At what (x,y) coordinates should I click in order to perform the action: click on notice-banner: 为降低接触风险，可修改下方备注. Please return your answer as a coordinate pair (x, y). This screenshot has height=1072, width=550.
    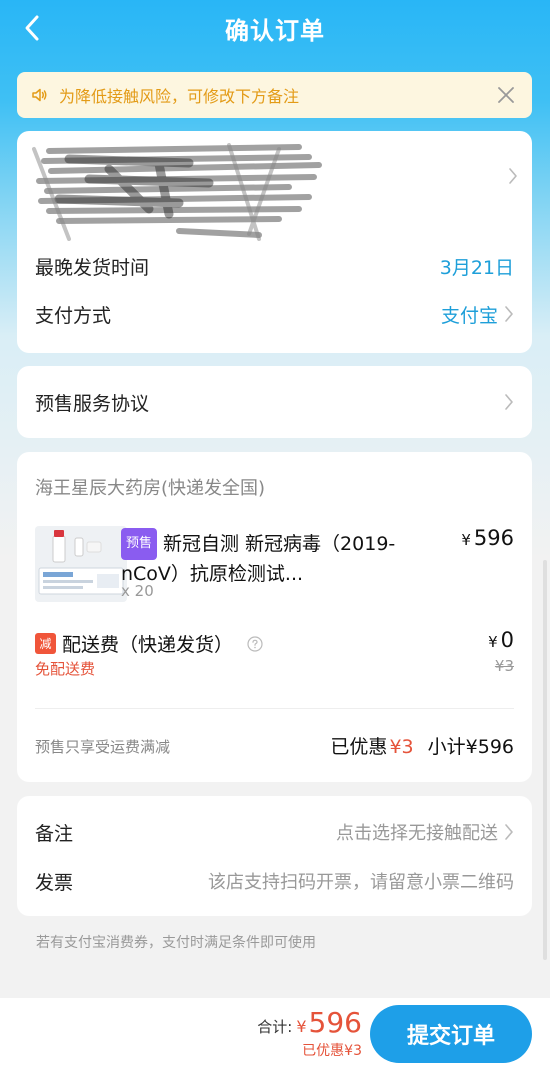
    Looking at the image, I should click on (274, 95).